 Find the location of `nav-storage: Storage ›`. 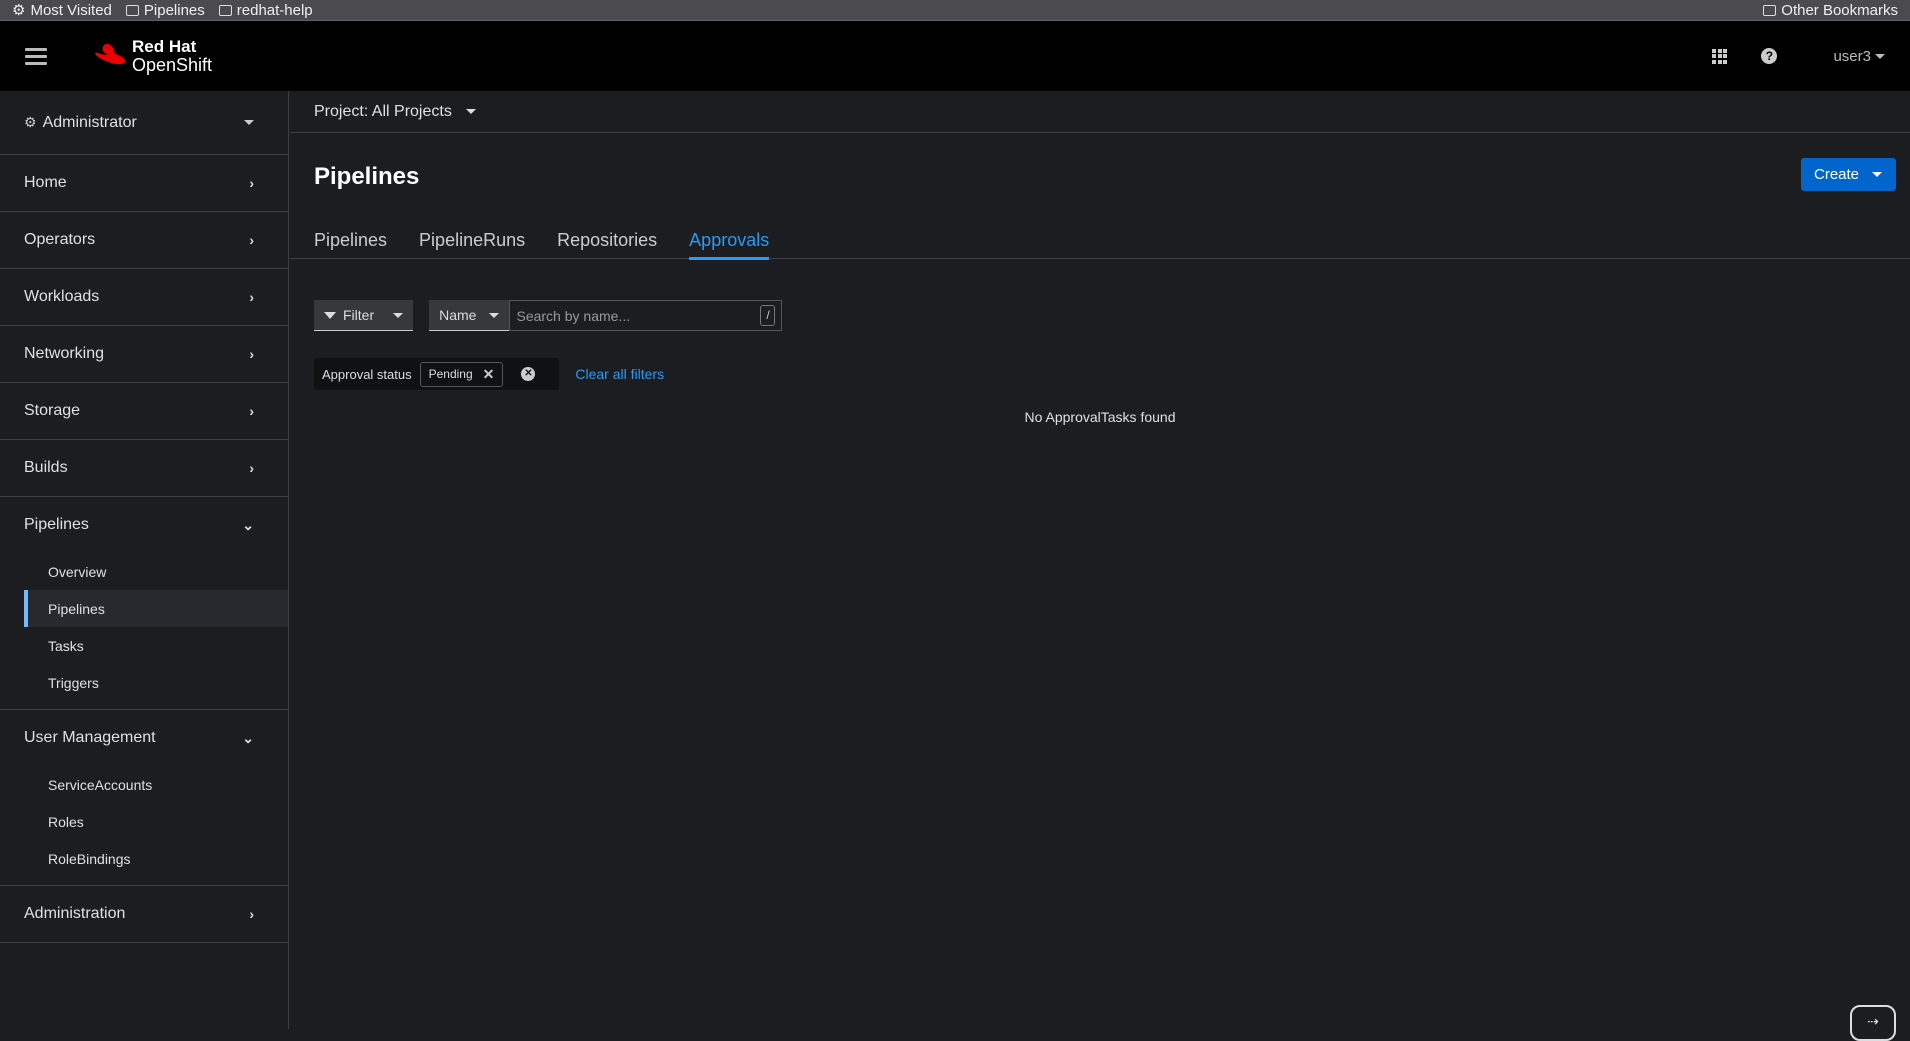

nav-storage: Storage › is located at coordinates (144, 411).